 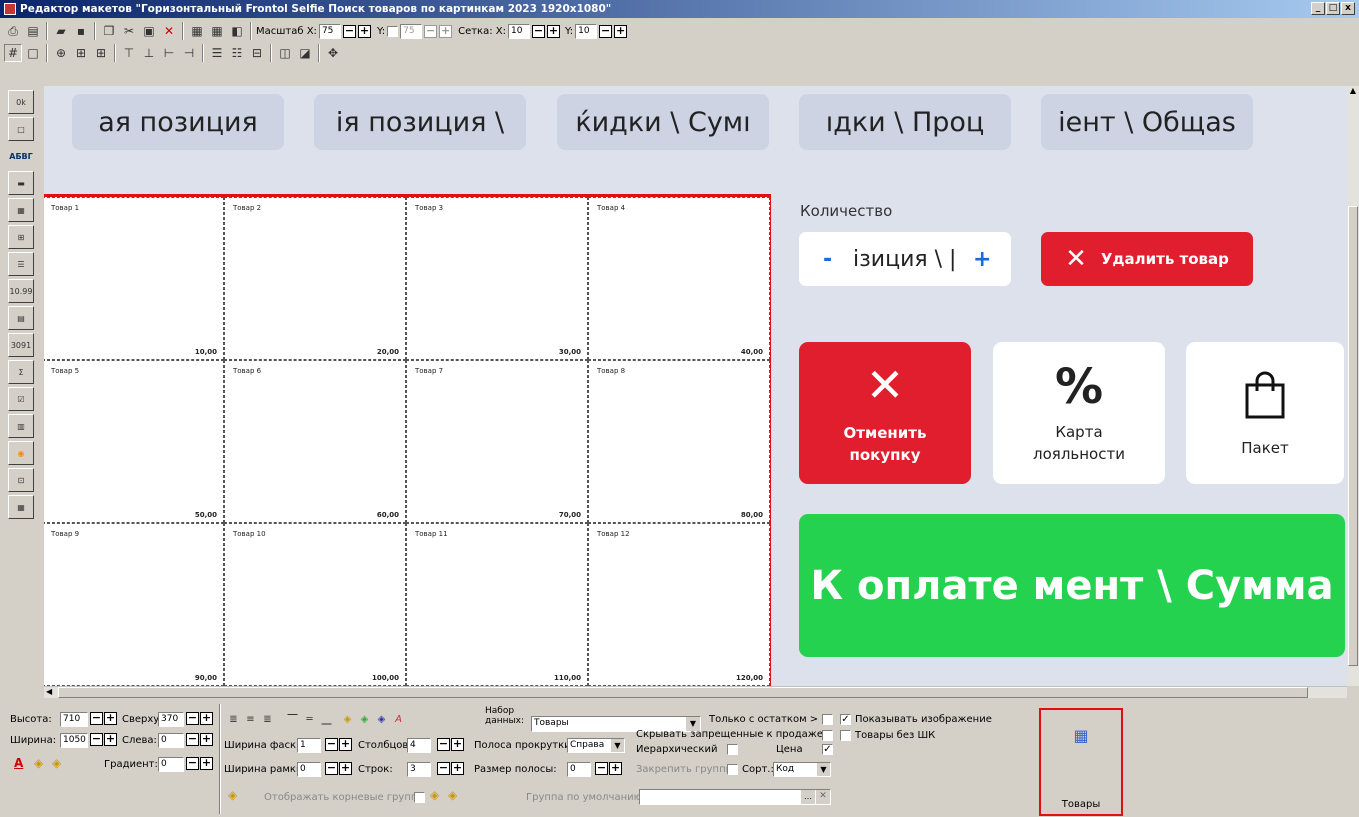 What do you see at coordinates (309, 720) in the screenshot?
I see `valign-middle-icon: ═` at bounding box center [309, 720].